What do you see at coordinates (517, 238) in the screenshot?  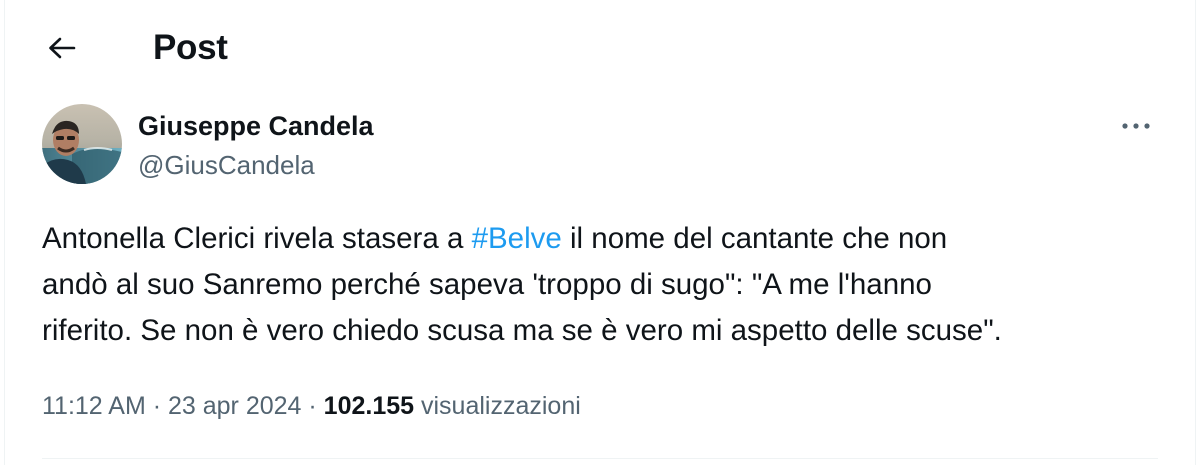 I see `hashtag-link: #Belve` at bounding box center [517, 238].